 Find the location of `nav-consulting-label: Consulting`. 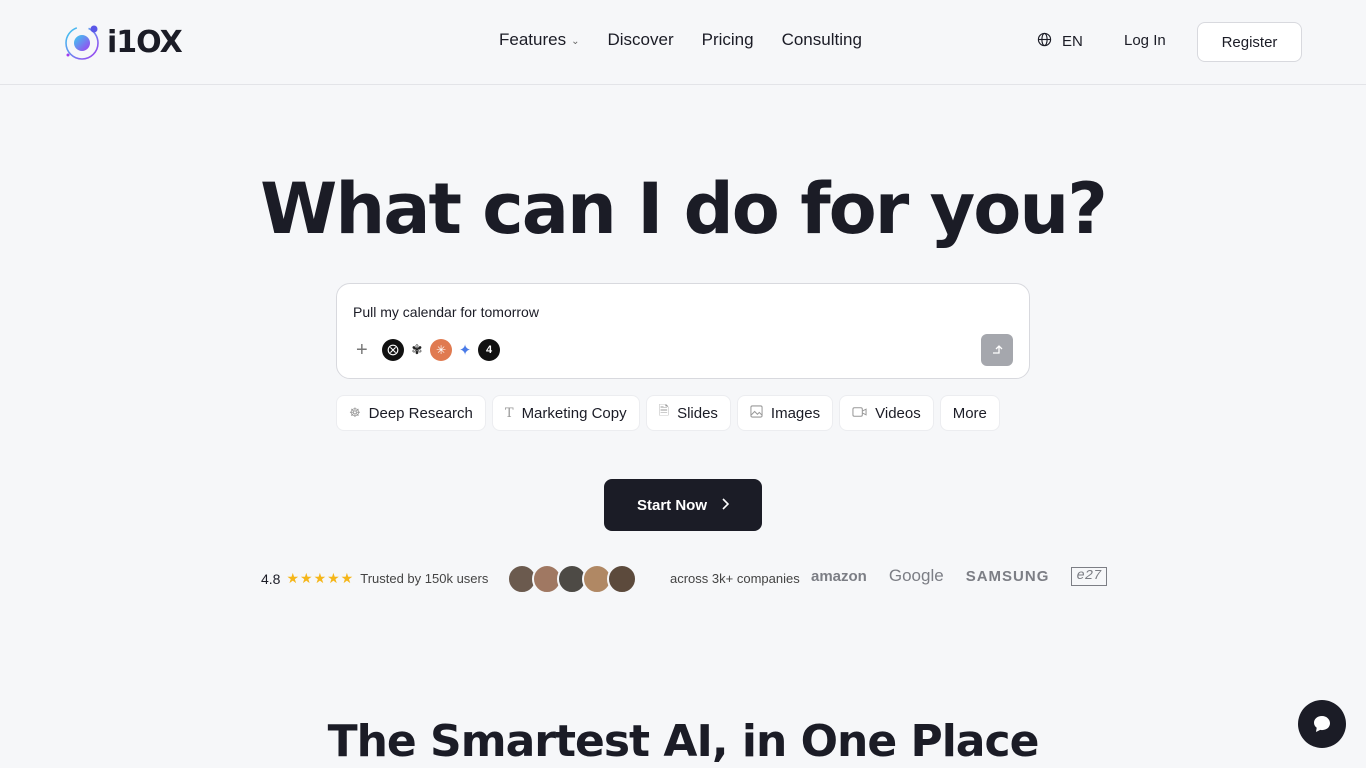

nav-consulting-label: Consulting is located at coordinates (821, 39).